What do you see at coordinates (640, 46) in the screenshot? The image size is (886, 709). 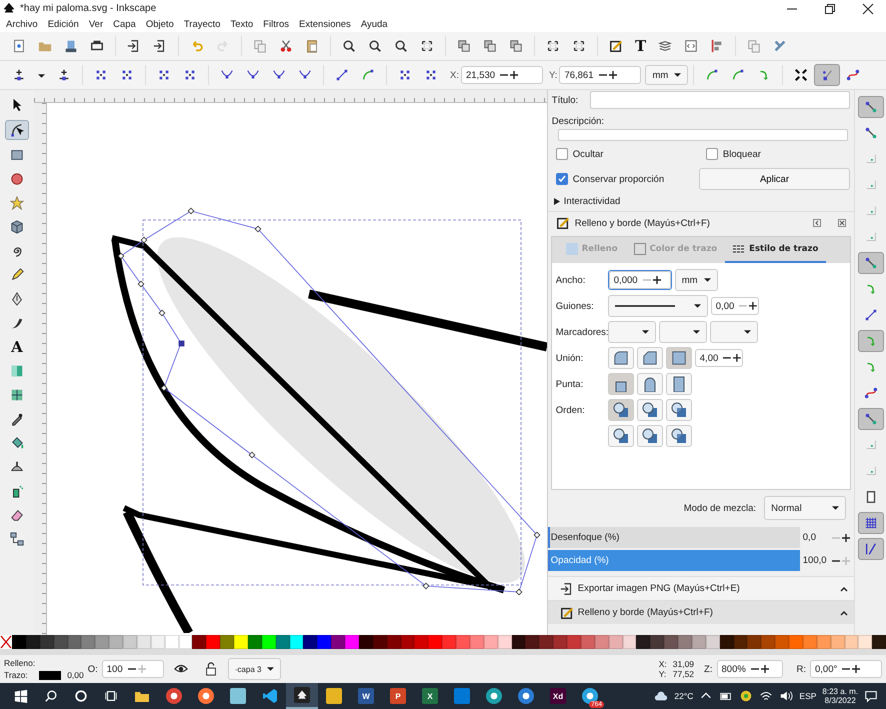 I see `text-tool-button: T` at bounding box center [640, 46].